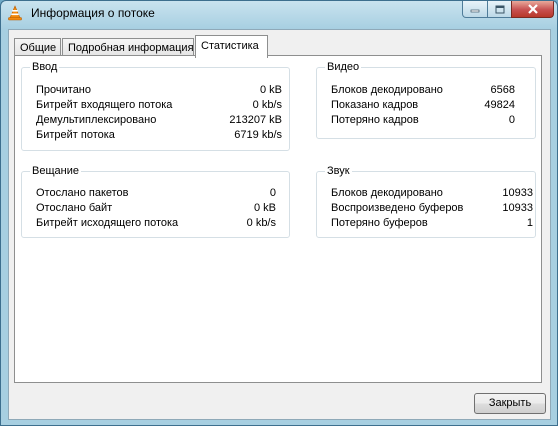  Describe the element at coordinates (159, 135) in the screenshot. I see `input-row-stream-bitrate: Битрейт потока 6719 kb/s` at that location.